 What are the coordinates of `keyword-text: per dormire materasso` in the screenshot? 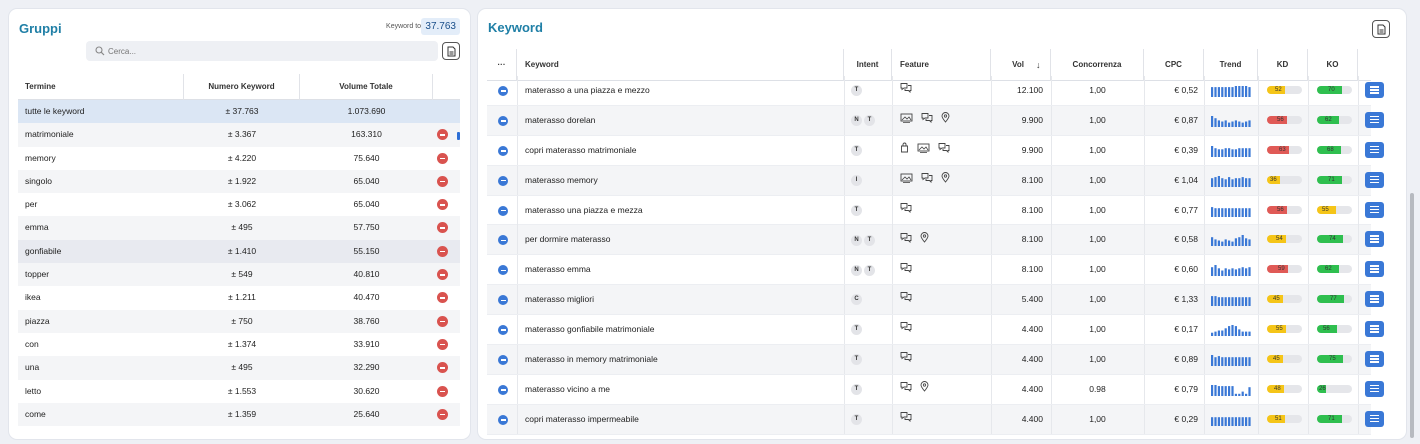 It's located at (684, 239).